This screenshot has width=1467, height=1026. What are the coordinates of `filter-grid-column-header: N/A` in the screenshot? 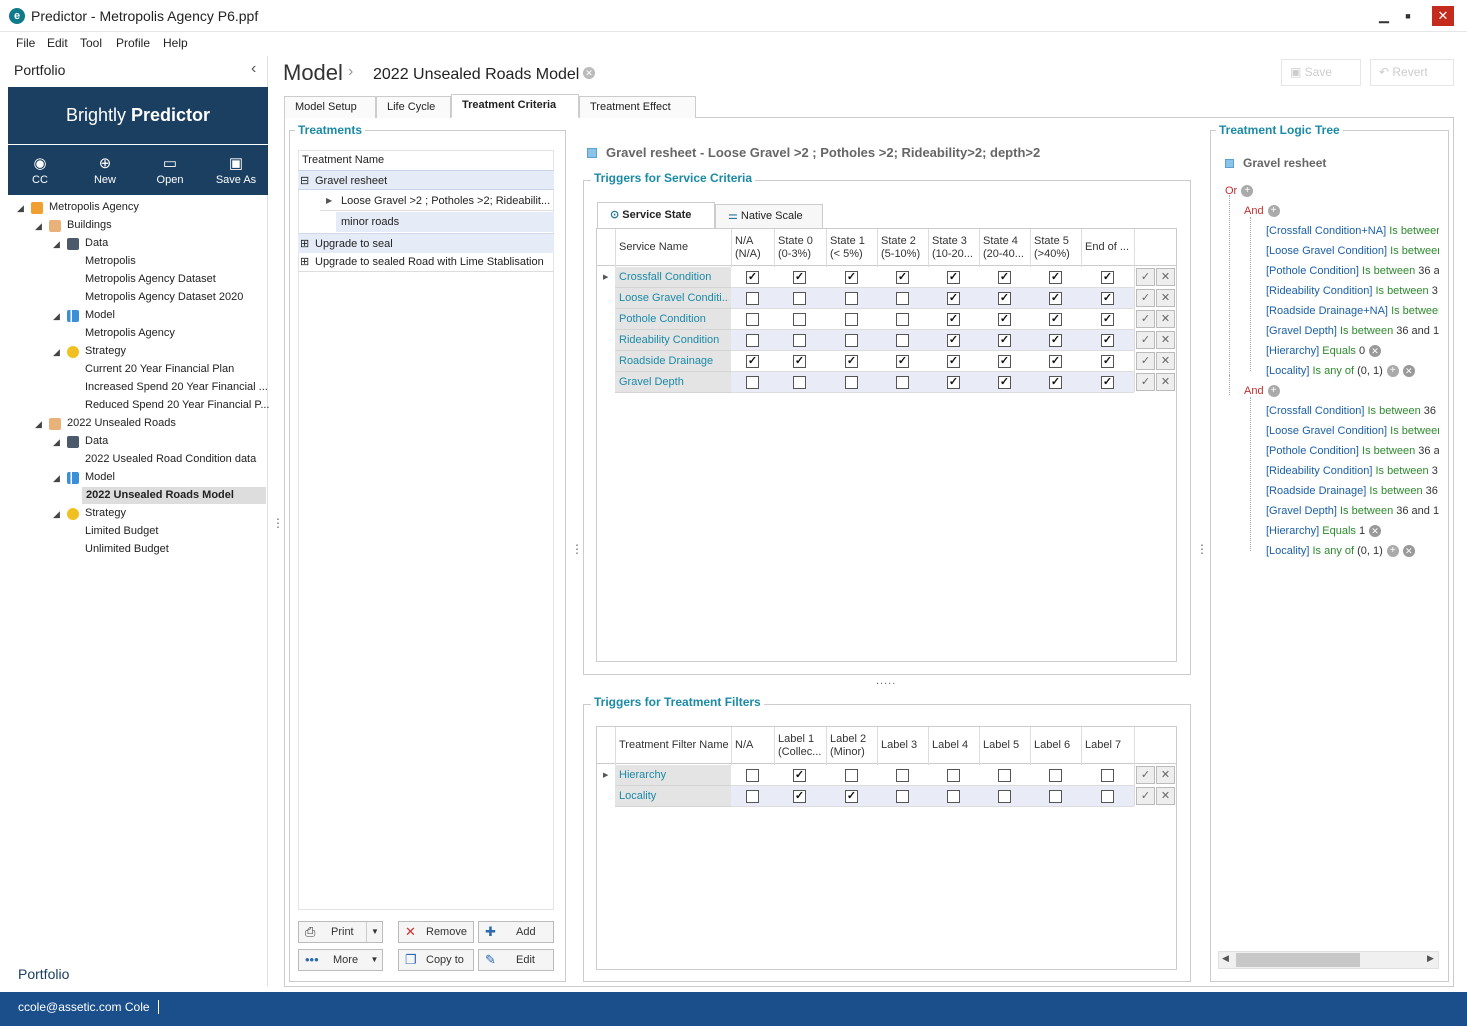 It's located at (753, 745).